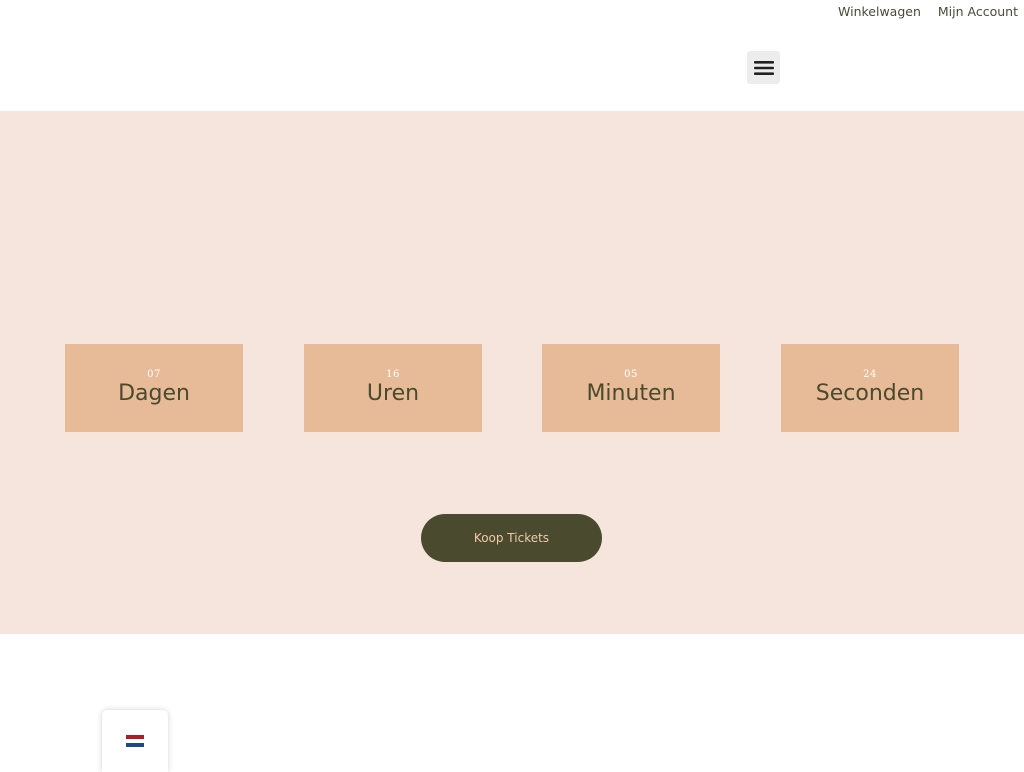 This screenshot has width=1024, height=772. What do you see at coordinates (631, 374) in the screenshot?
I see `minutes-value: 05` at bounding box center [631, 374].